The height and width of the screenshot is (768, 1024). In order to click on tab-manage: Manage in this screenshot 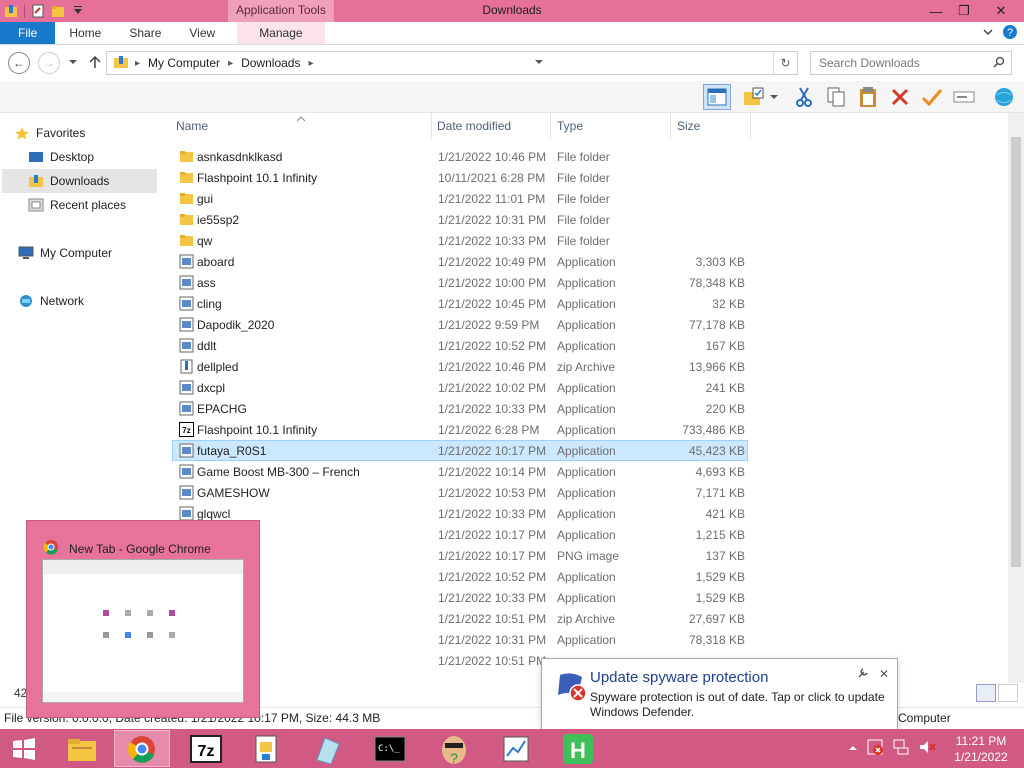, I will do `click(281, 33)`.